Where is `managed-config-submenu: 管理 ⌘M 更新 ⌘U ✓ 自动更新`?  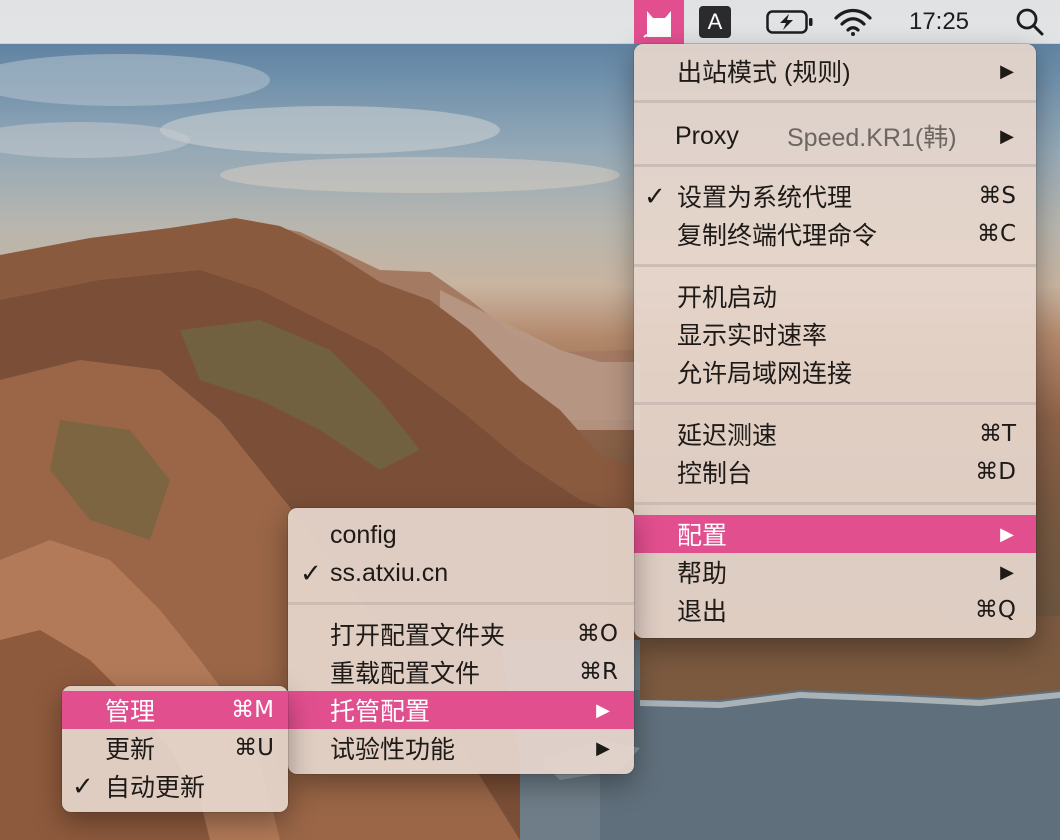 managed-config-submenu: 管理 ⌘M 更新 ⌘U ✓ 自动更新 is located at coordinates (175, 749).